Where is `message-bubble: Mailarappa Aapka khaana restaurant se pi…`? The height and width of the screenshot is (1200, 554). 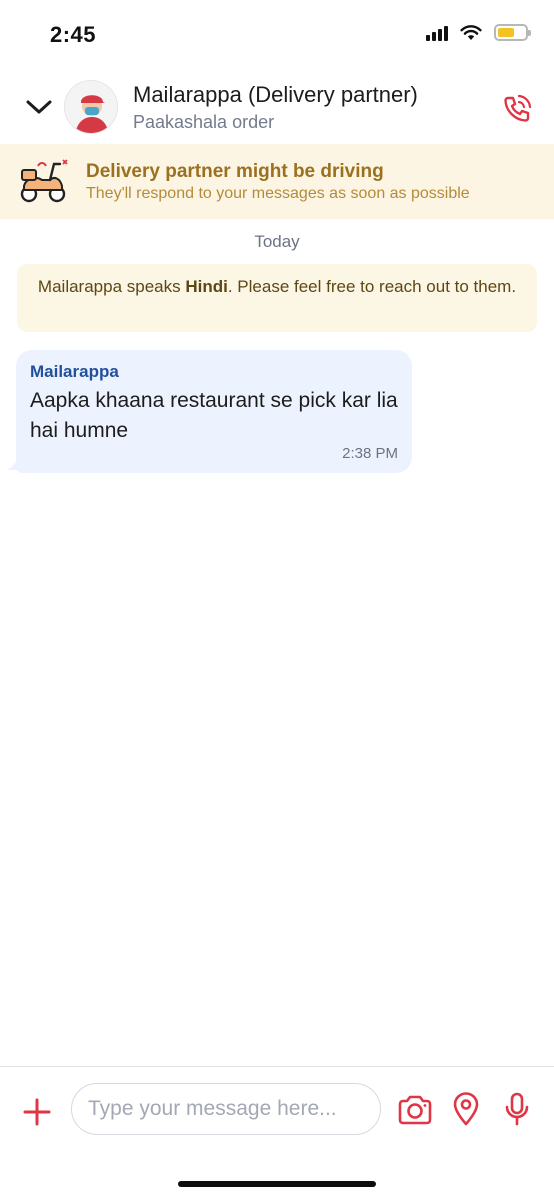
message-bubble: Mailarappa Aapka khaana restaurant se pi… is located at coordinates (214, 411).